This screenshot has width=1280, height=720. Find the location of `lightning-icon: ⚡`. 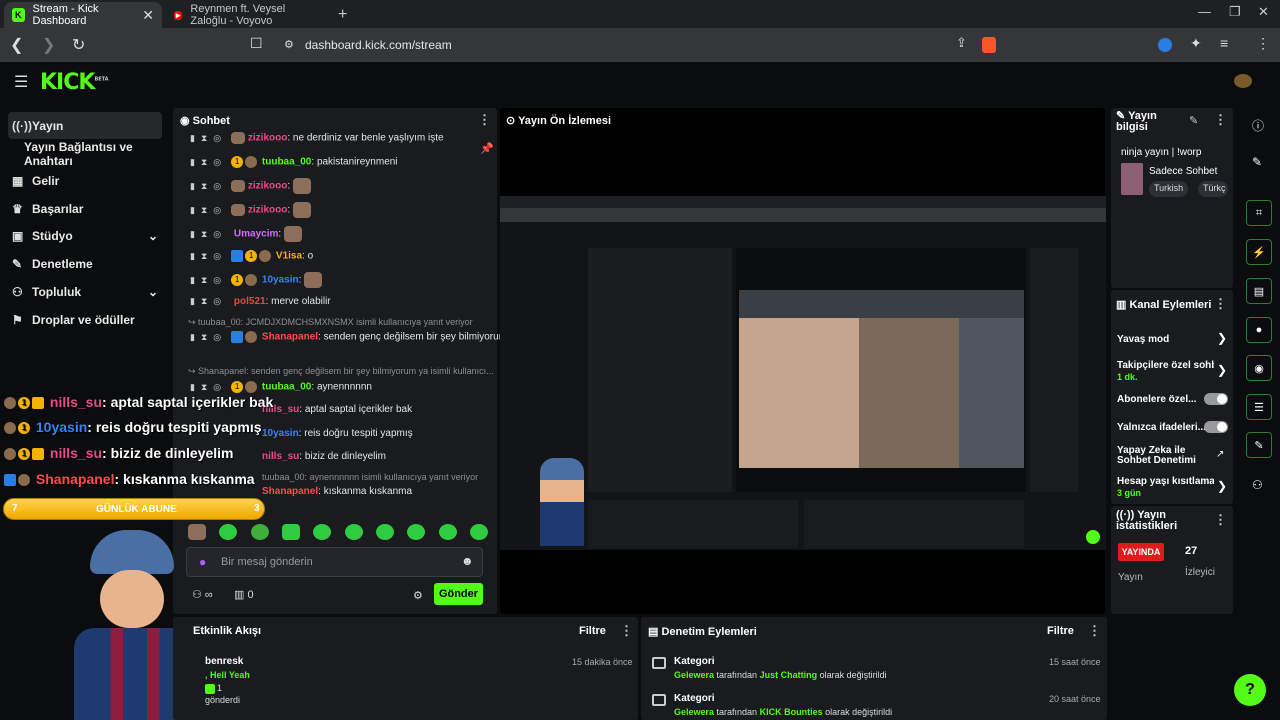

lightning-icon: ⚡ is located at coordinates (1259, 252).